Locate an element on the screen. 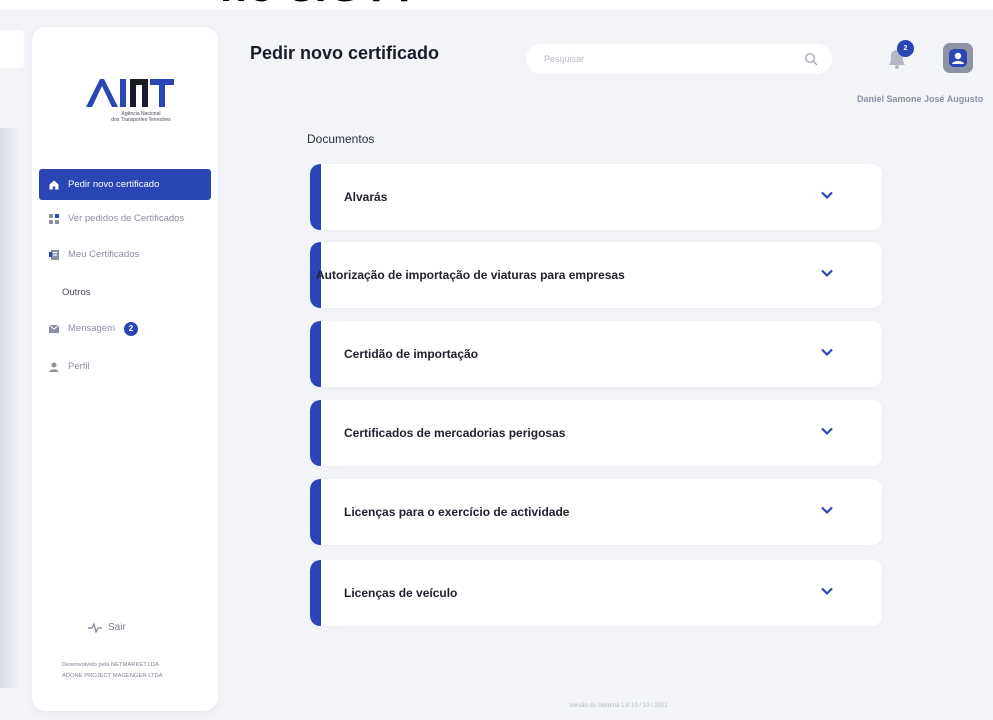 This screenshot has height=720, width=993. search-bar is located at coordinates (679, 59).